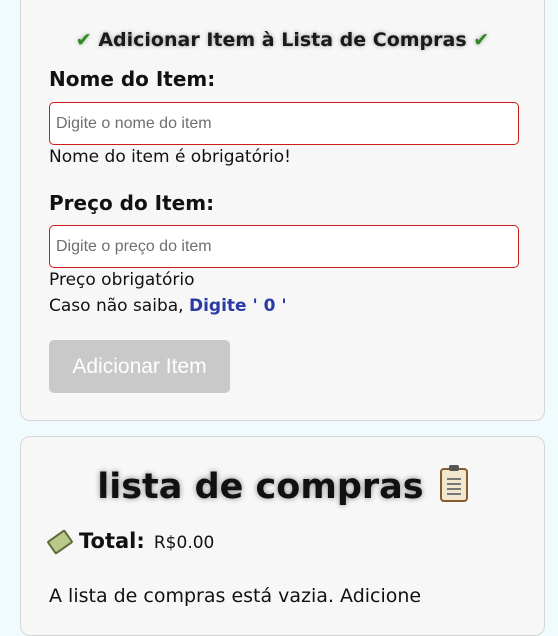  What do you see at coordinates (260, 487) in the screenshot?
I see `list-title-text: lista de compras` at bounding box center [260, 487].